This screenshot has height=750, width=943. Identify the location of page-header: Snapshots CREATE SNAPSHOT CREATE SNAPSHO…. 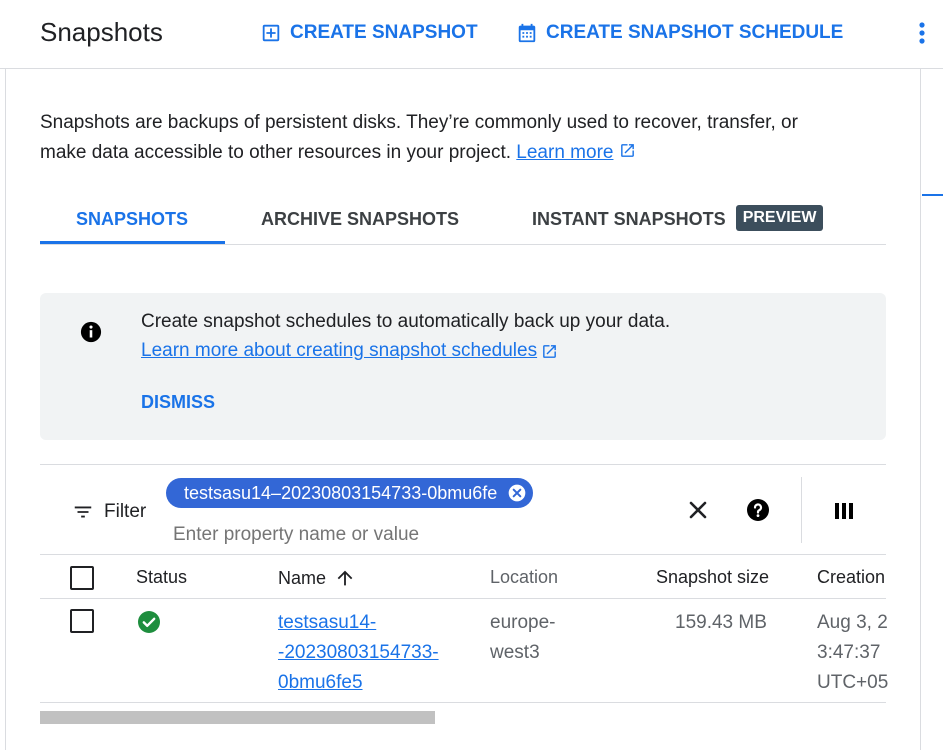
(471, 34).